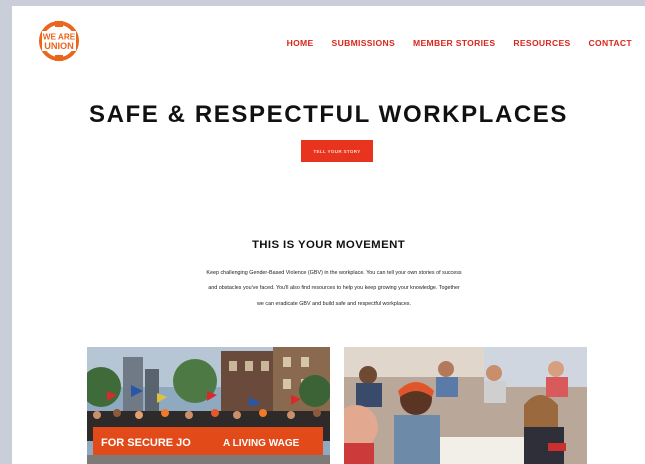  I want to click on logo-line-2: UNION, so click(59, 46).